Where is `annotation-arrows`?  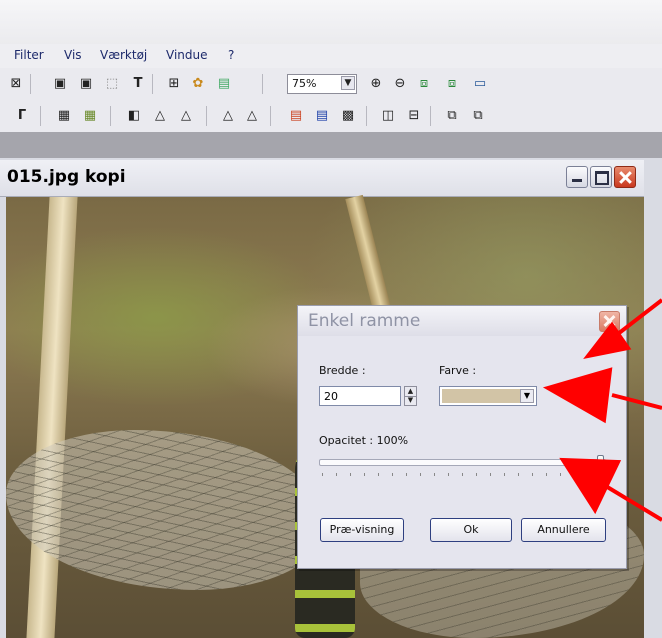 annotation-arrows is located at coordinates (602, 410).